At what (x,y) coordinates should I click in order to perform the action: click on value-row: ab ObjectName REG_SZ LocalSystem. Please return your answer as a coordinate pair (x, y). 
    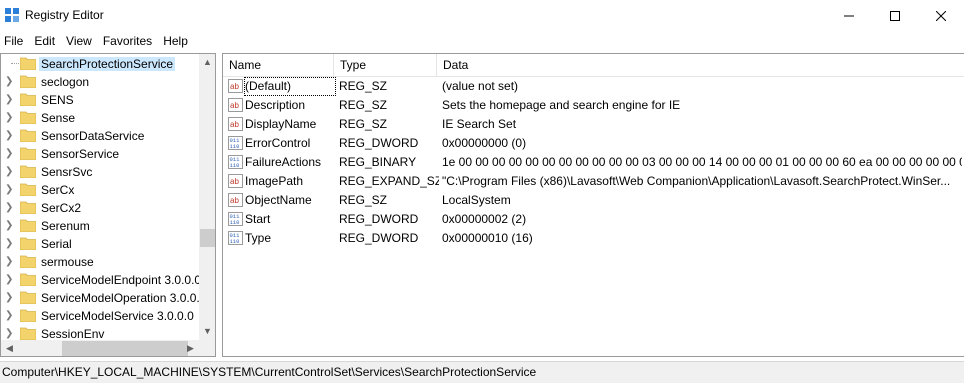
    Looking at the image, I should click on (593, 200).